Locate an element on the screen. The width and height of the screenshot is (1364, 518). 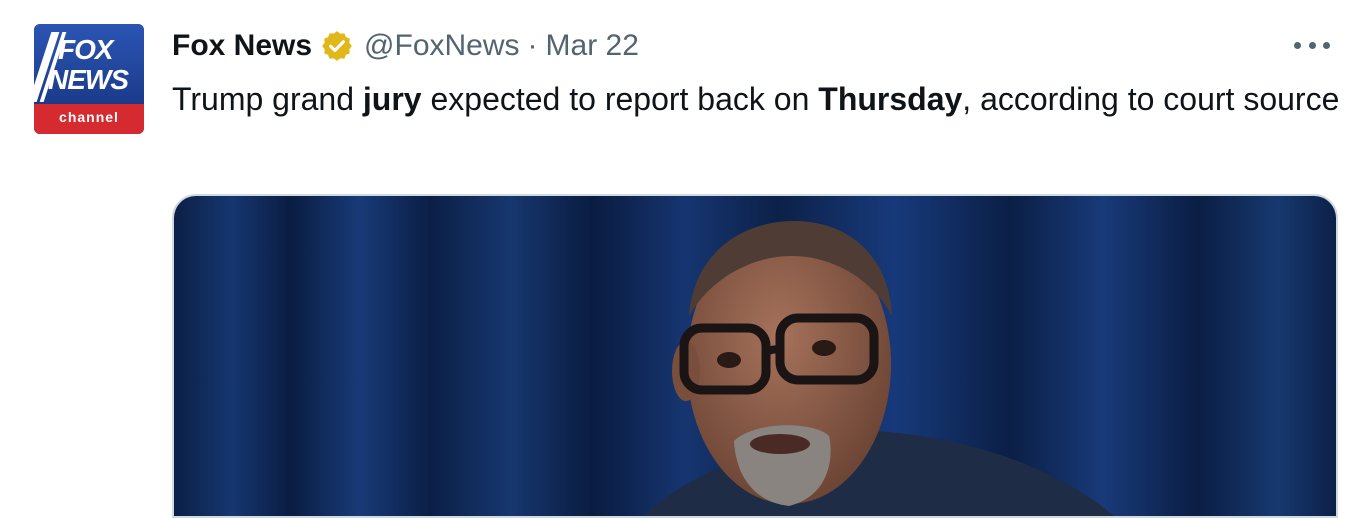
more-options-icon is located at coordinates (1312, 45).